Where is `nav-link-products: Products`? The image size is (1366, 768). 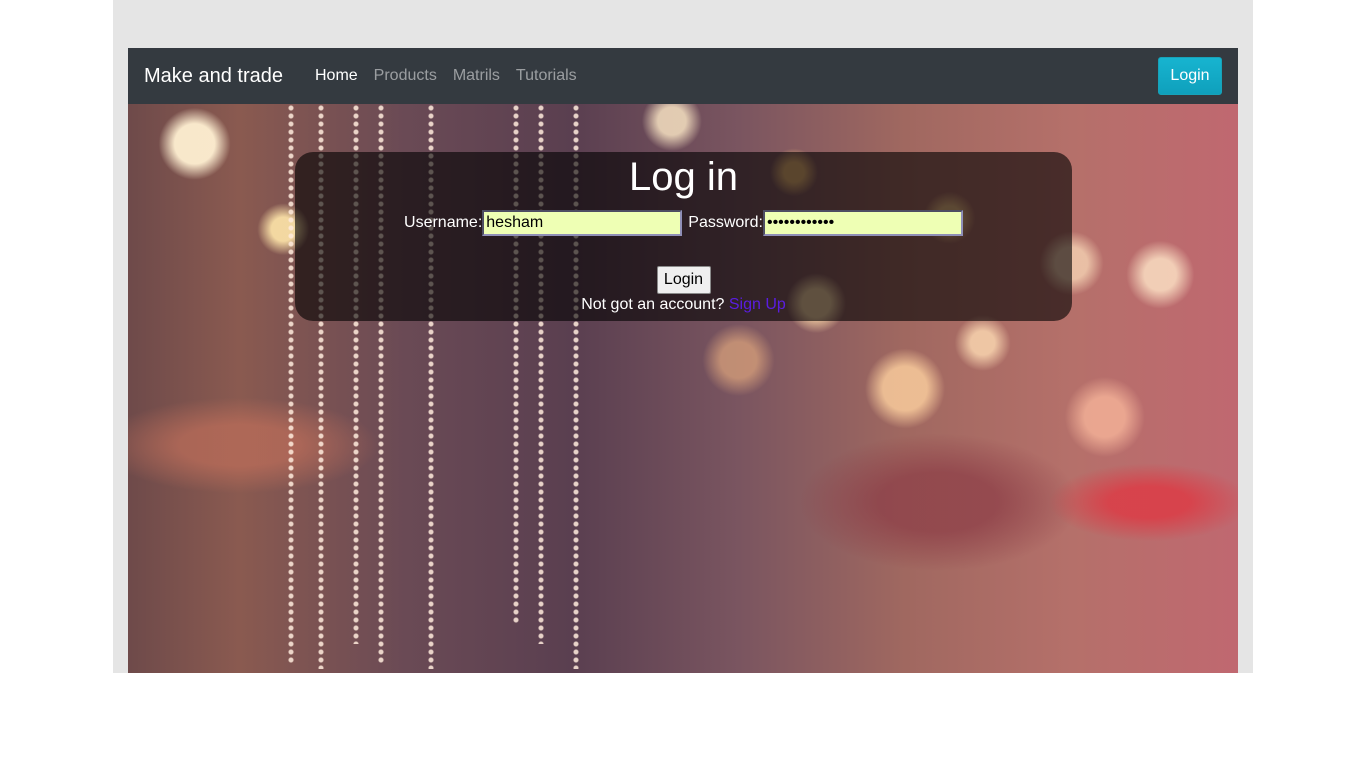 nav-link-products: Products is located at coordinates (405, 76).